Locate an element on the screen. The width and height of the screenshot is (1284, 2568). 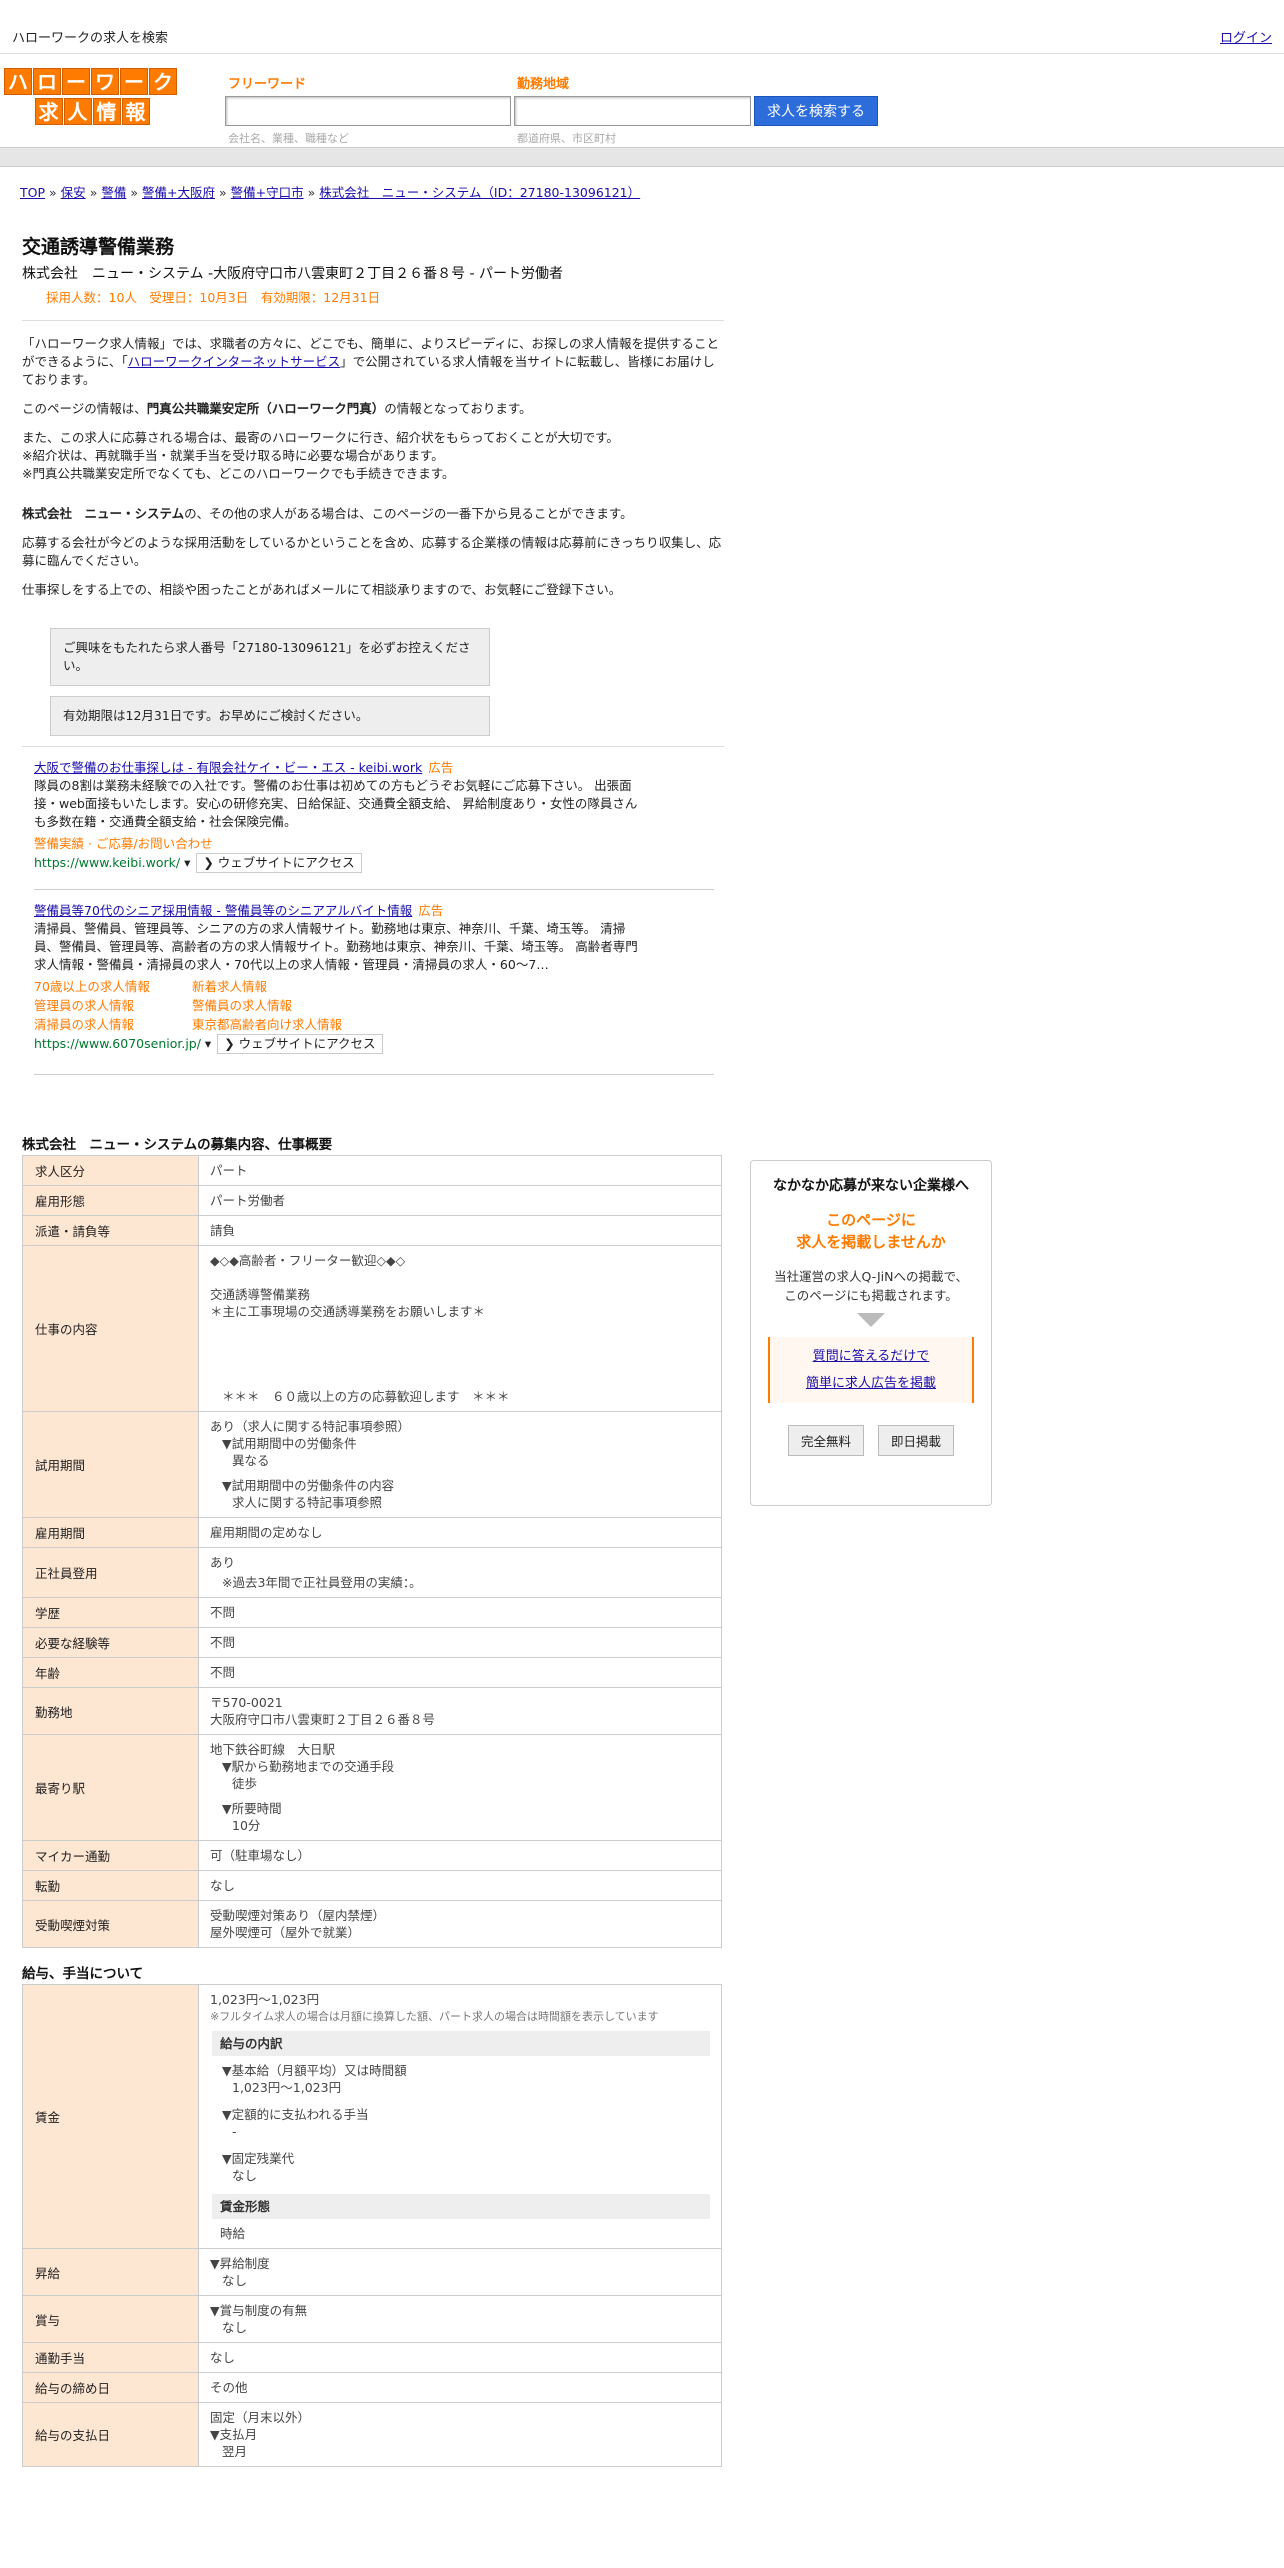
table-row: 年齢 不問 is located at coordinates (372, 1672).